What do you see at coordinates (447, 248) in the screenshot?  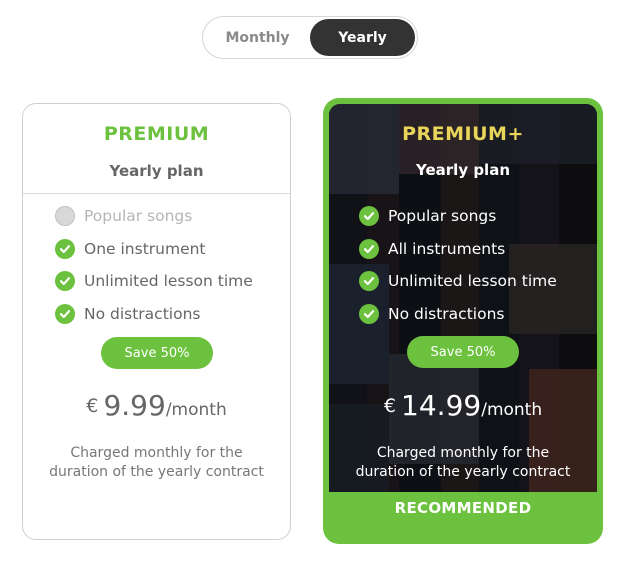 I see `feature-label: All instruments` at bounding box center [447, 248].